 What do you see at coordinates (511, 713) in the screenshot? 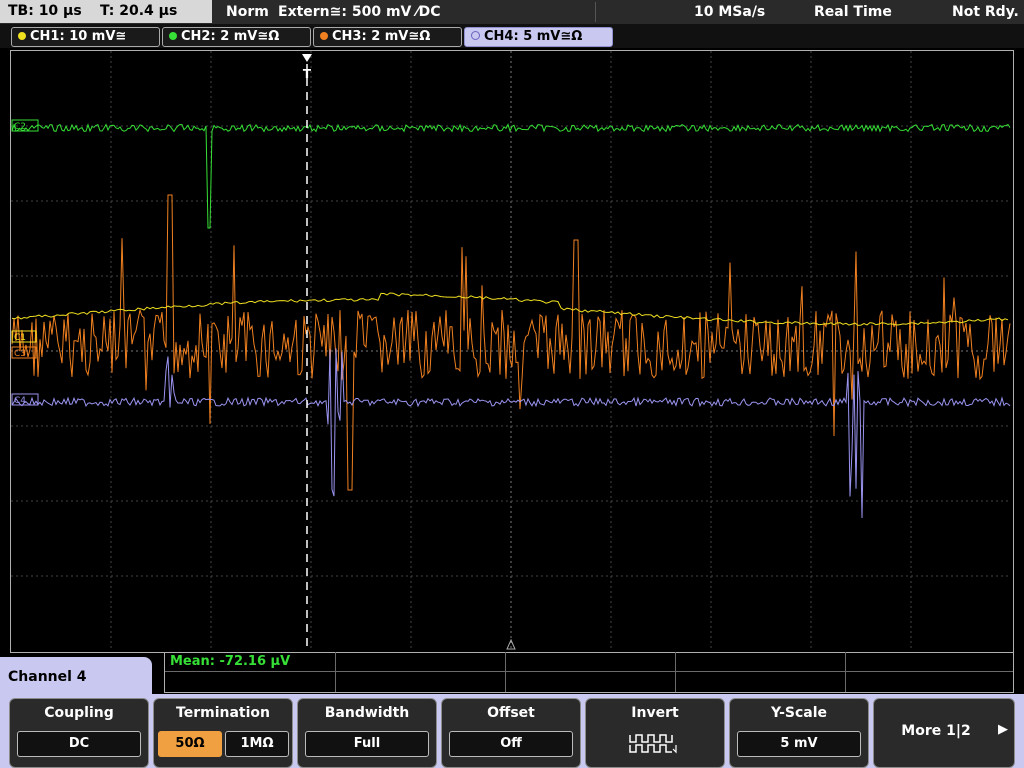
I see `offset-label: Offset` at bounding box center [511, 713].